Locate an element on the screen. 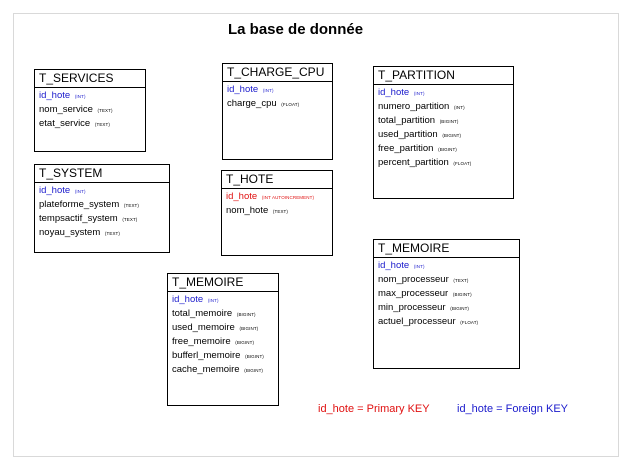 This screenshot has height=471, width=632. field-row: min_processeur (BIGINT) is located at coordinates (446, 308).